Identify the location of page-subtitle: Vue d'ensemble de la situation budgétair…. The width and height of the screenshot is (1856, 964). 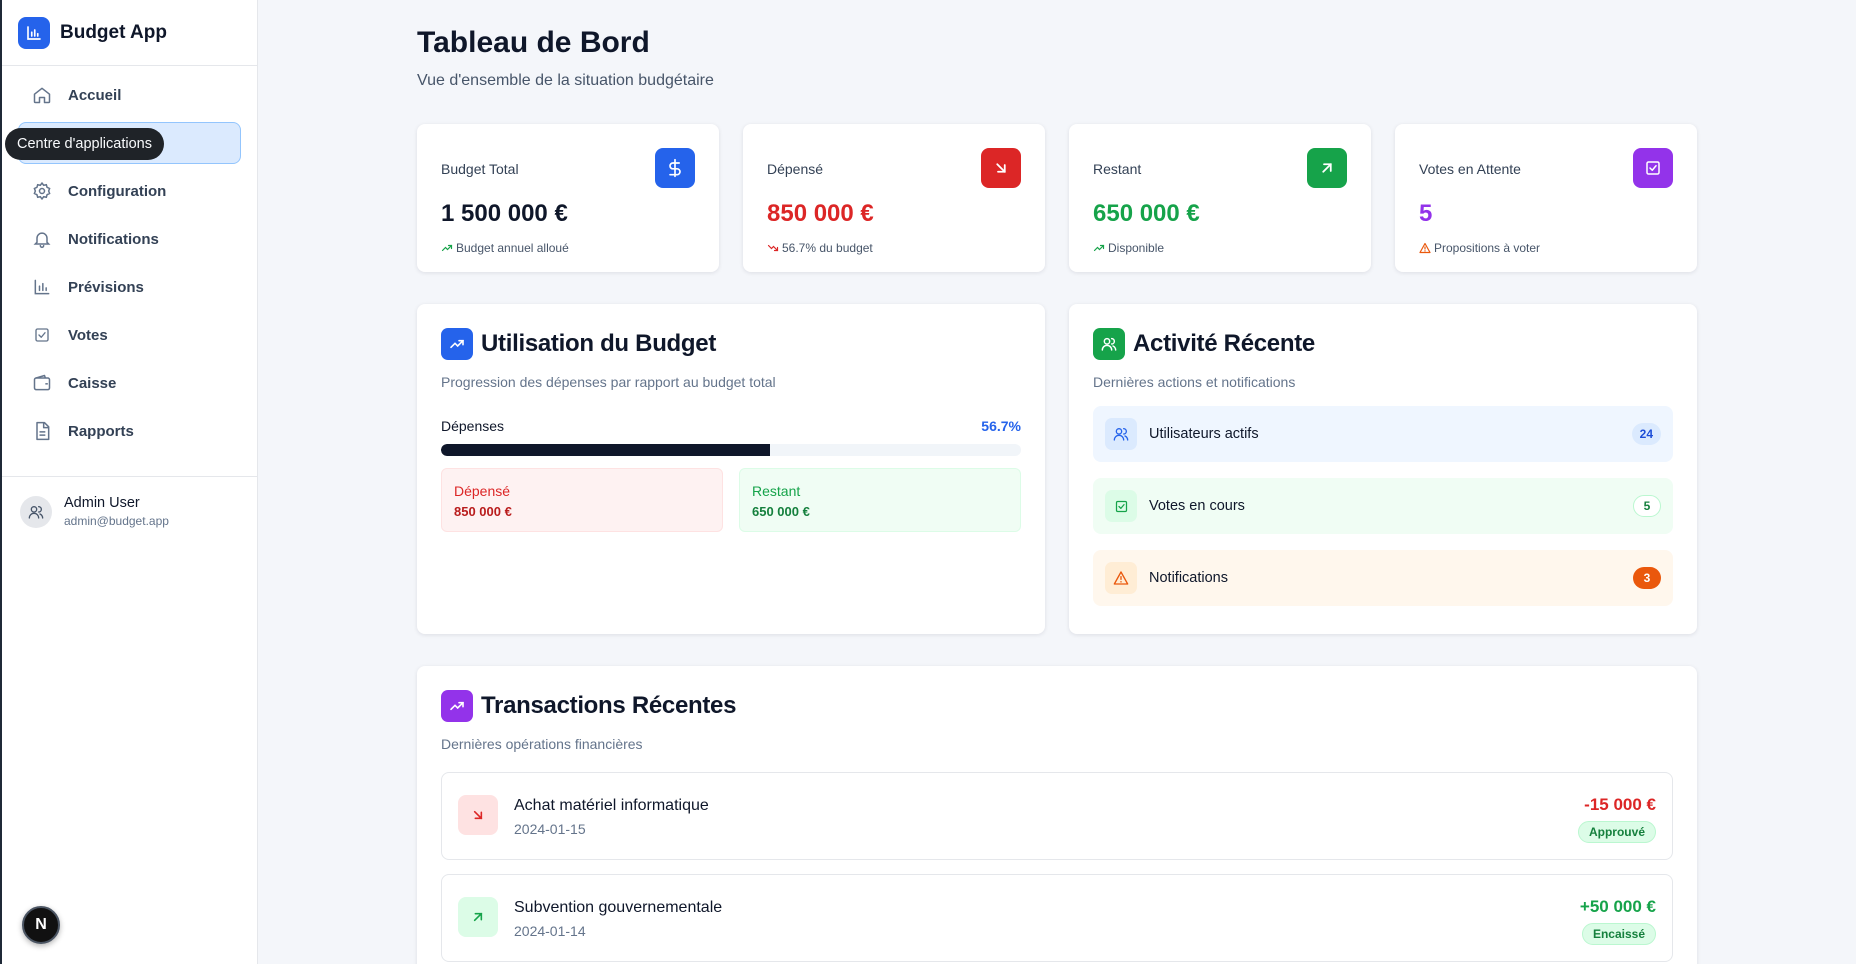
(565, 80).